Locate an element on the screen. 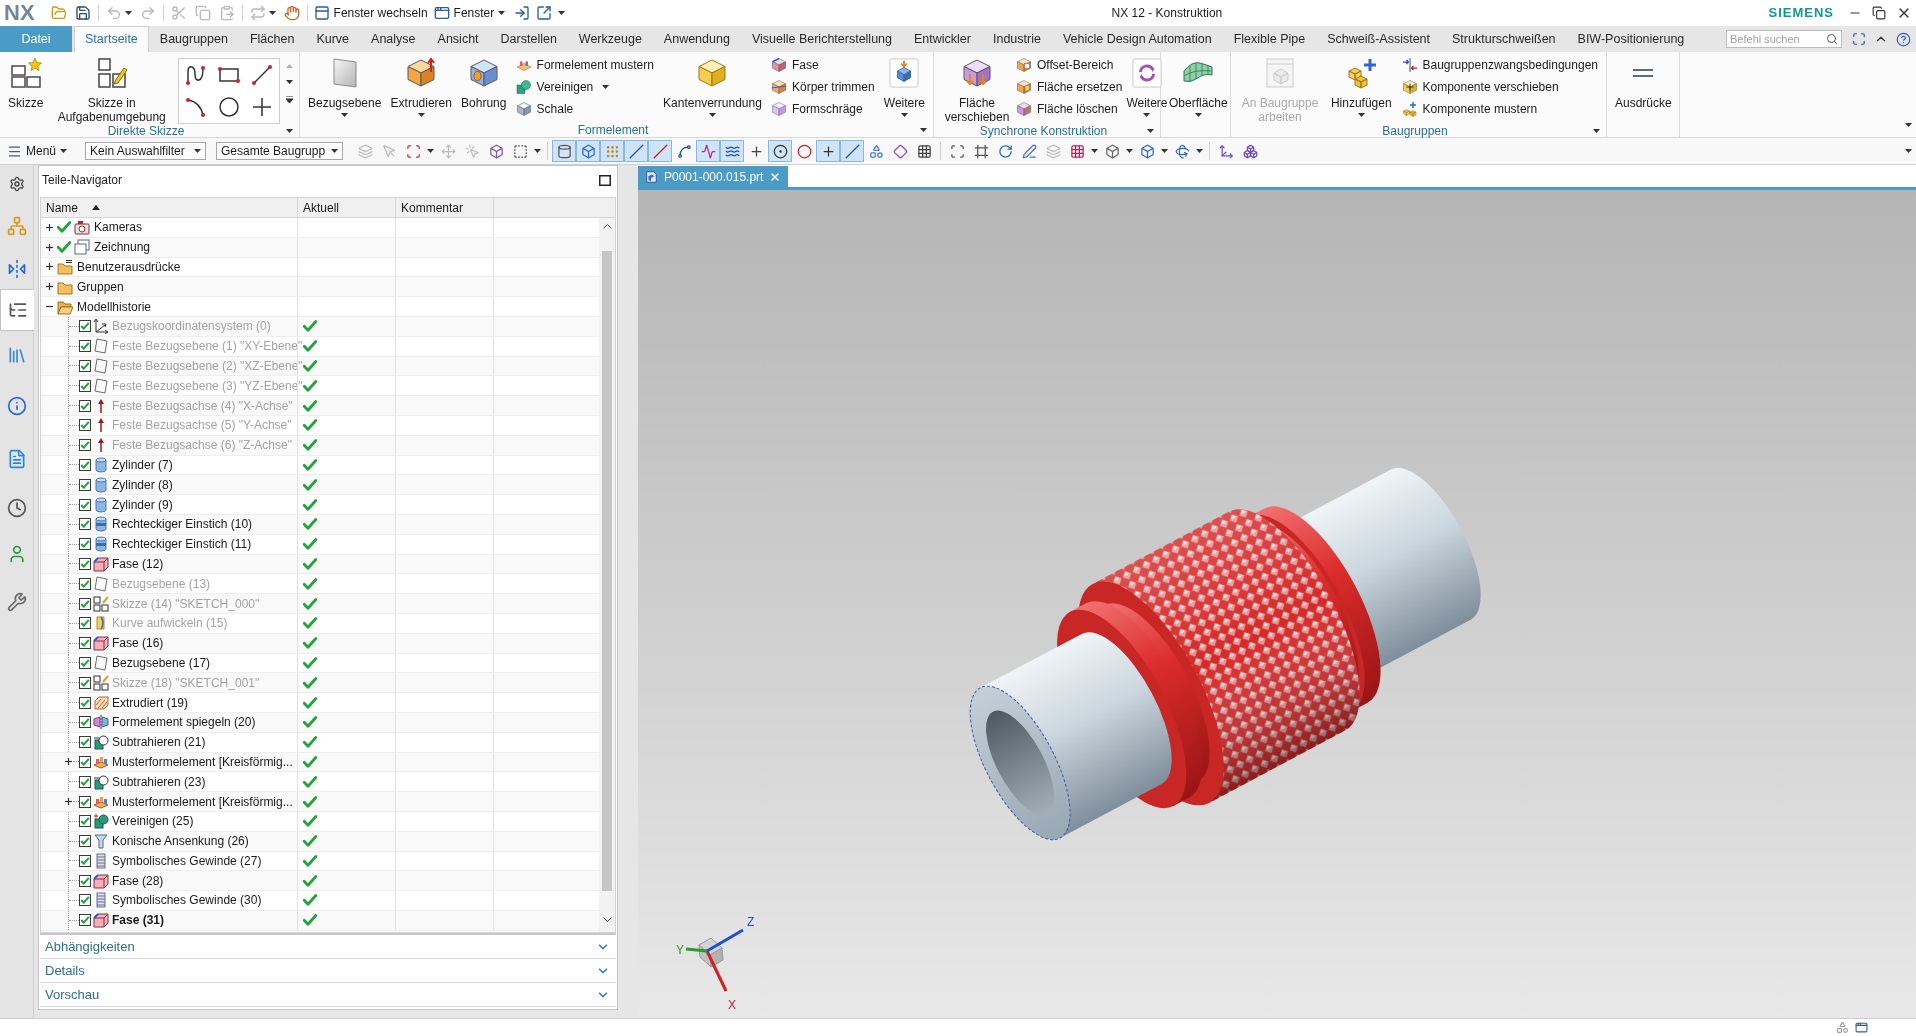  tree-item-label: Symbolisches Gewinde (27) is located at coordinates (187, 860).